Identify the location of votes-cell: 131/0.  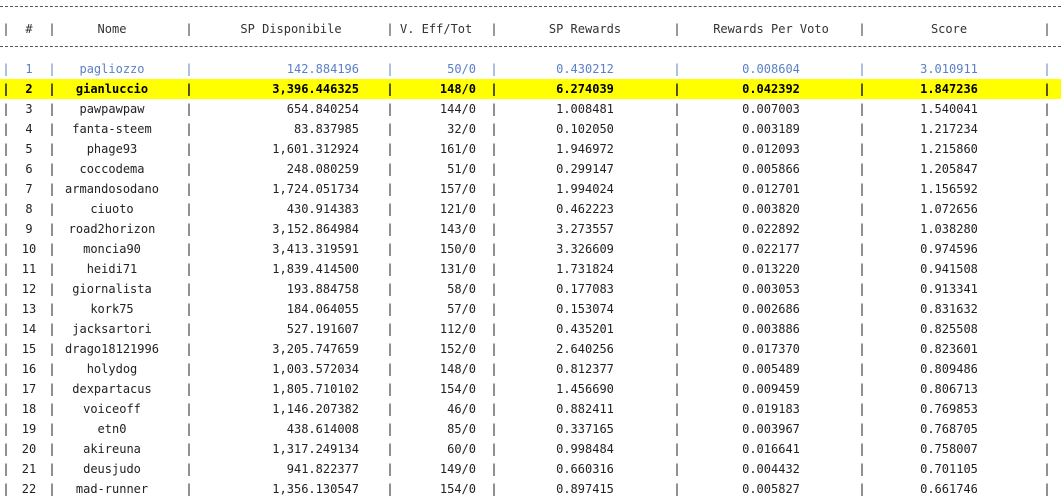
(457, 269).